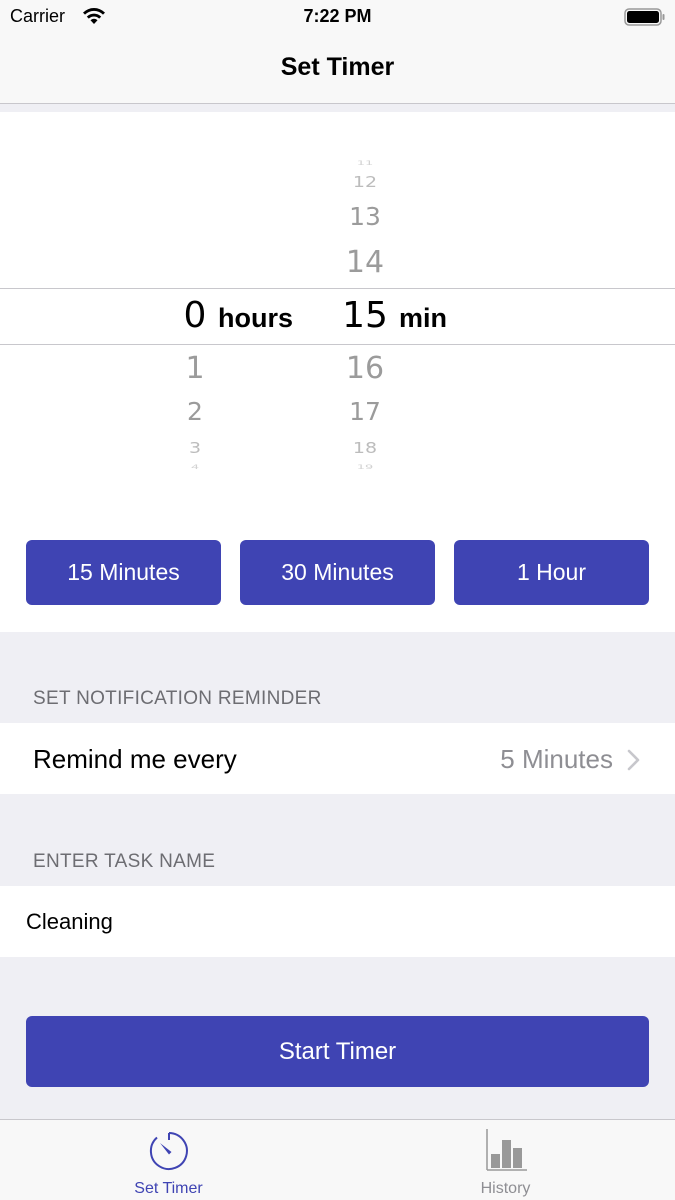 The height and width of the screenshot is (1200, 675). I want to click on minutes-option: 12, so click(365, 182).